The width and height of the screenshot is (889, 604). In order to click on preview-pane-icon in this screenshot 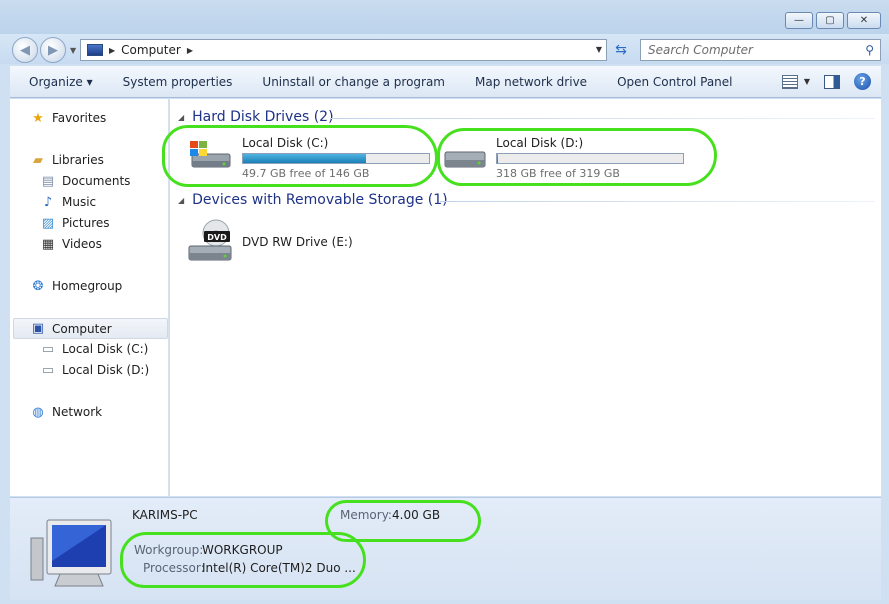, I will do `click(832, 81)`.